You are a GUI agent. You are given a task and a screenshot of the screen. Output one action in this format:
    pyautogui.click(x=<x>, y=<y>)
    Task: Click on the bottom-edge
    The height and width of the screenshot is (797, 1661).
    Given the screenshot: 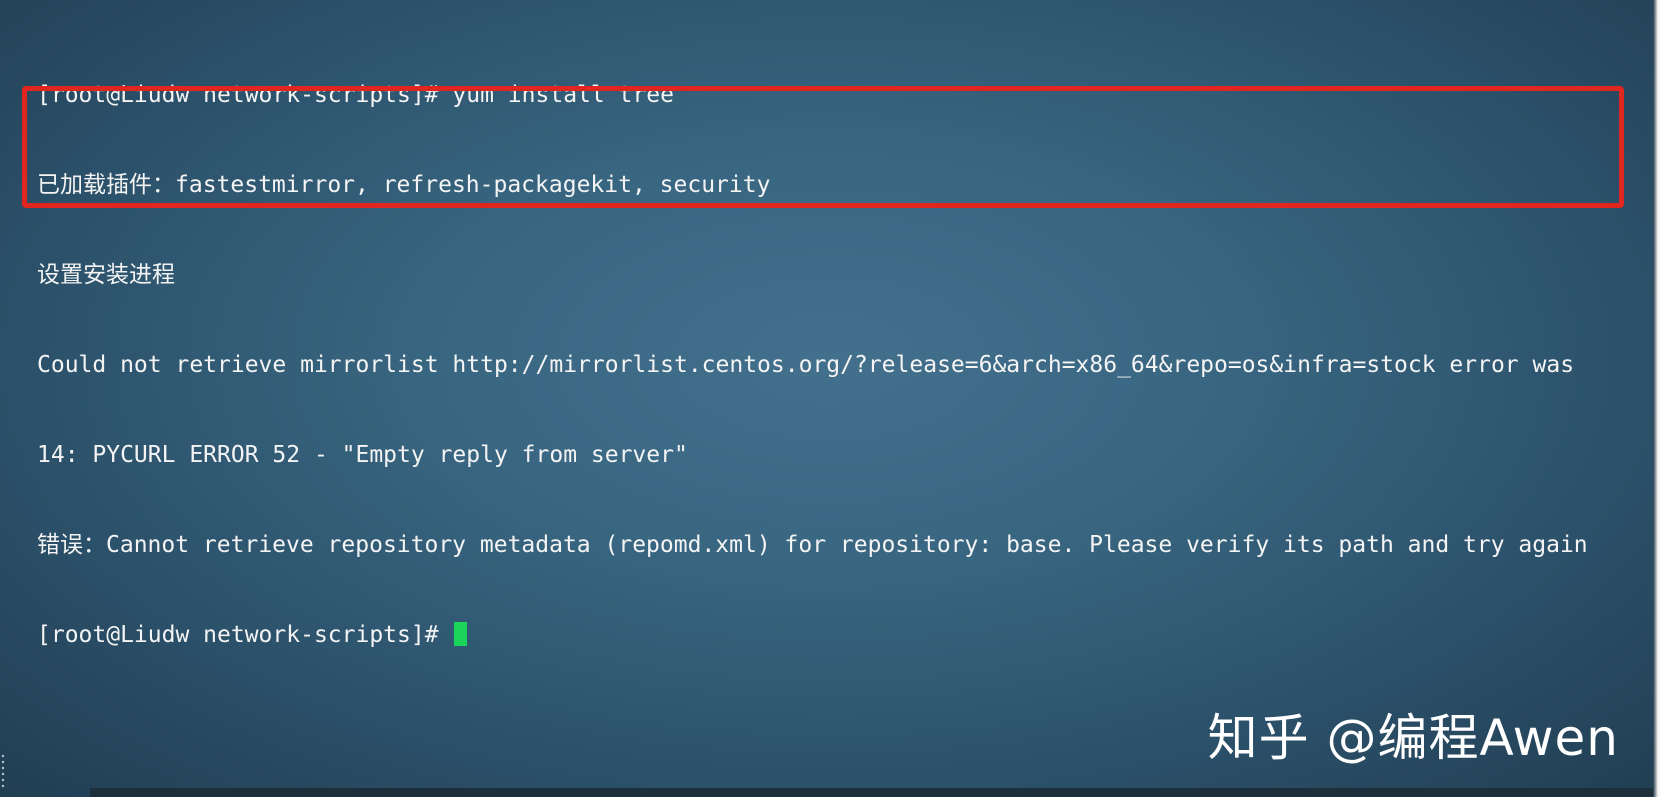 What is the action you would take?
    pyautogui.click(x=871, y=792)
    